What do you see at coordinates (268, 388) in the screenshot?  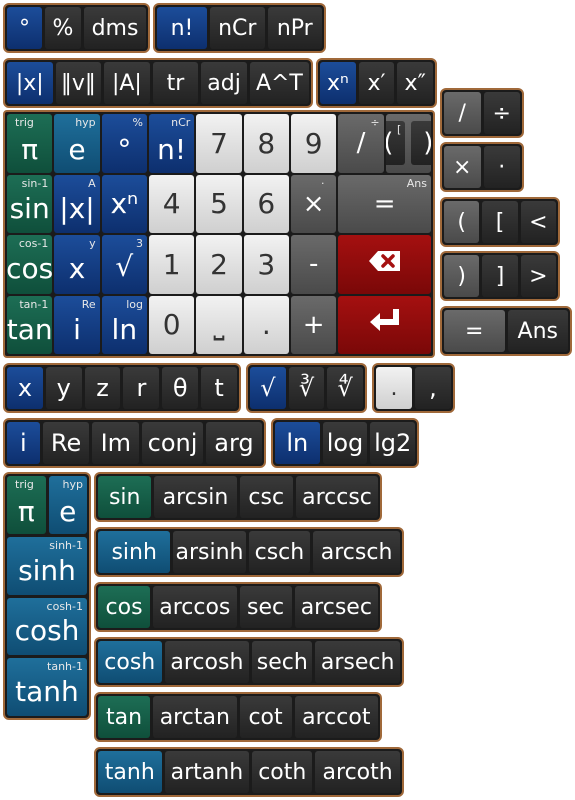 I see `sqrt-key: √` at bounding box center [268, 388].